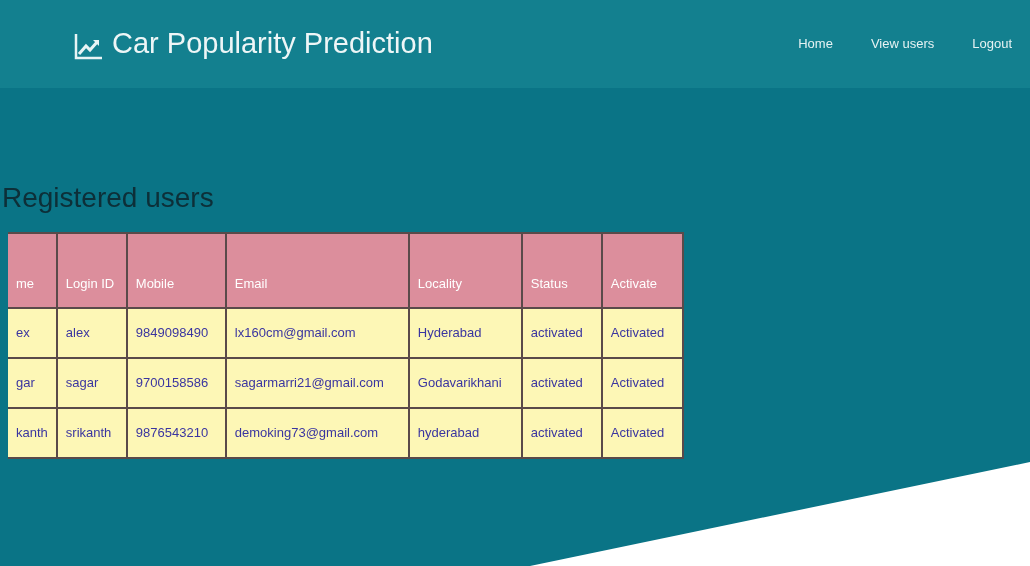 The image size is (1030, 566). Describe the element at coordinates (32, 333) in the screenshot. I see `table-cell: ex` at that location.